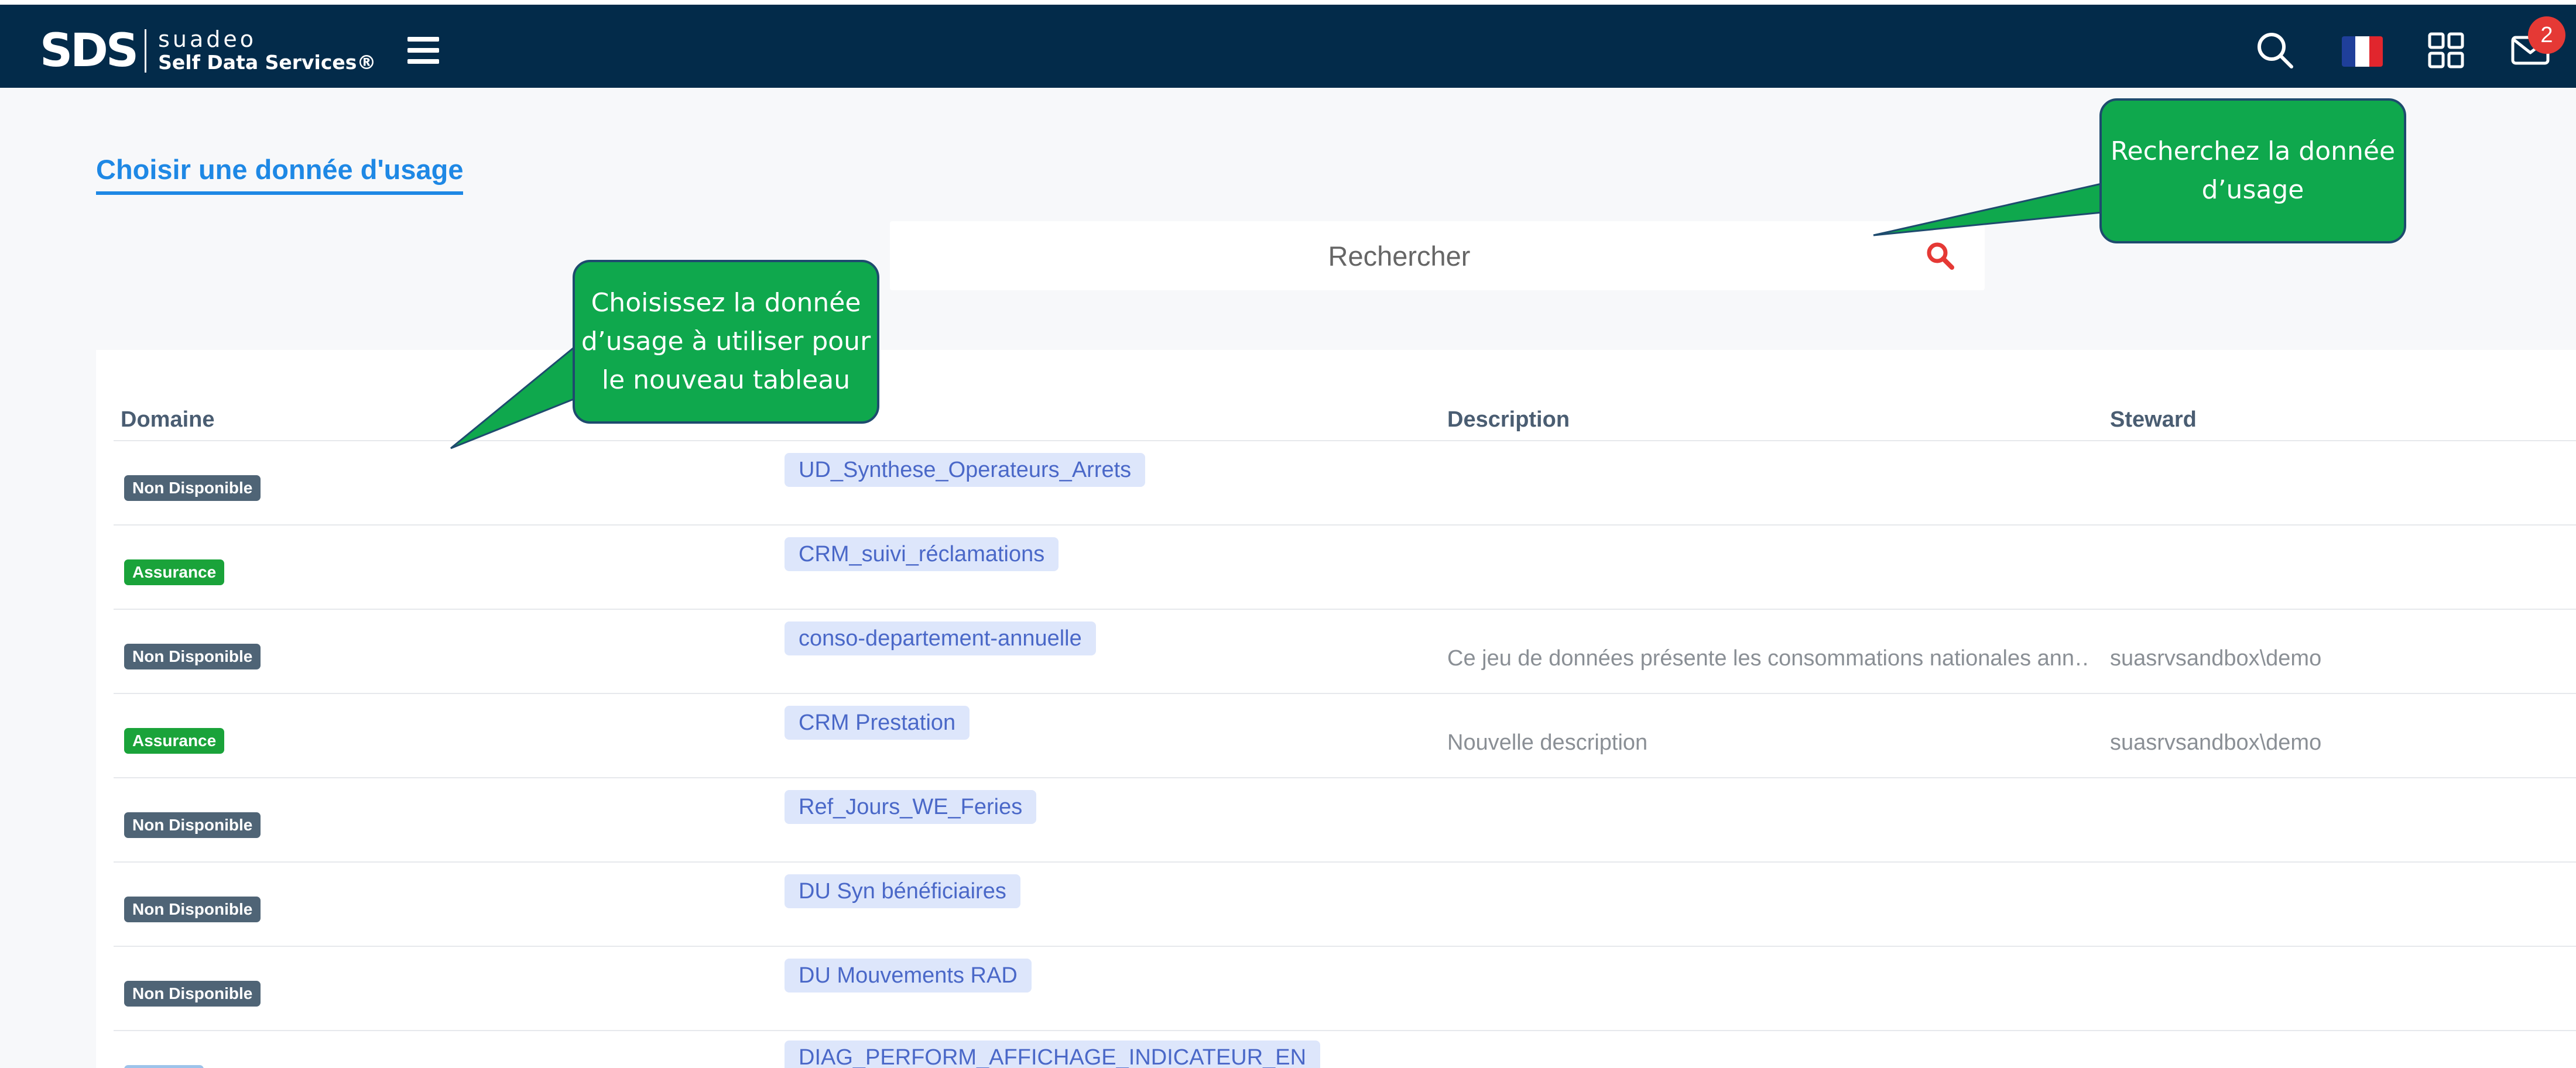 This screenshot has width=2576, height=1068. Describe the element at coordinates (1053, 1054) in the screenshot. I see `usage-data-name: DIAG_PERFORM_AFFICHAGE_INDICATEUR_EN` at that location.